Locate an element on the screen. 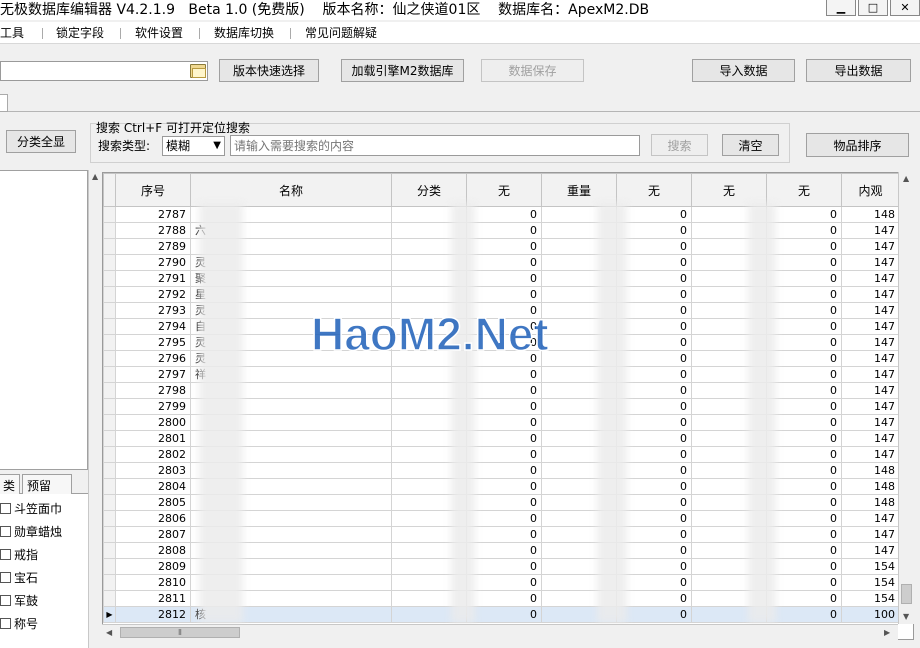 The width and height of the screenshot is (920, 648). column-header: 名称 is located at coordinates (291, 190).